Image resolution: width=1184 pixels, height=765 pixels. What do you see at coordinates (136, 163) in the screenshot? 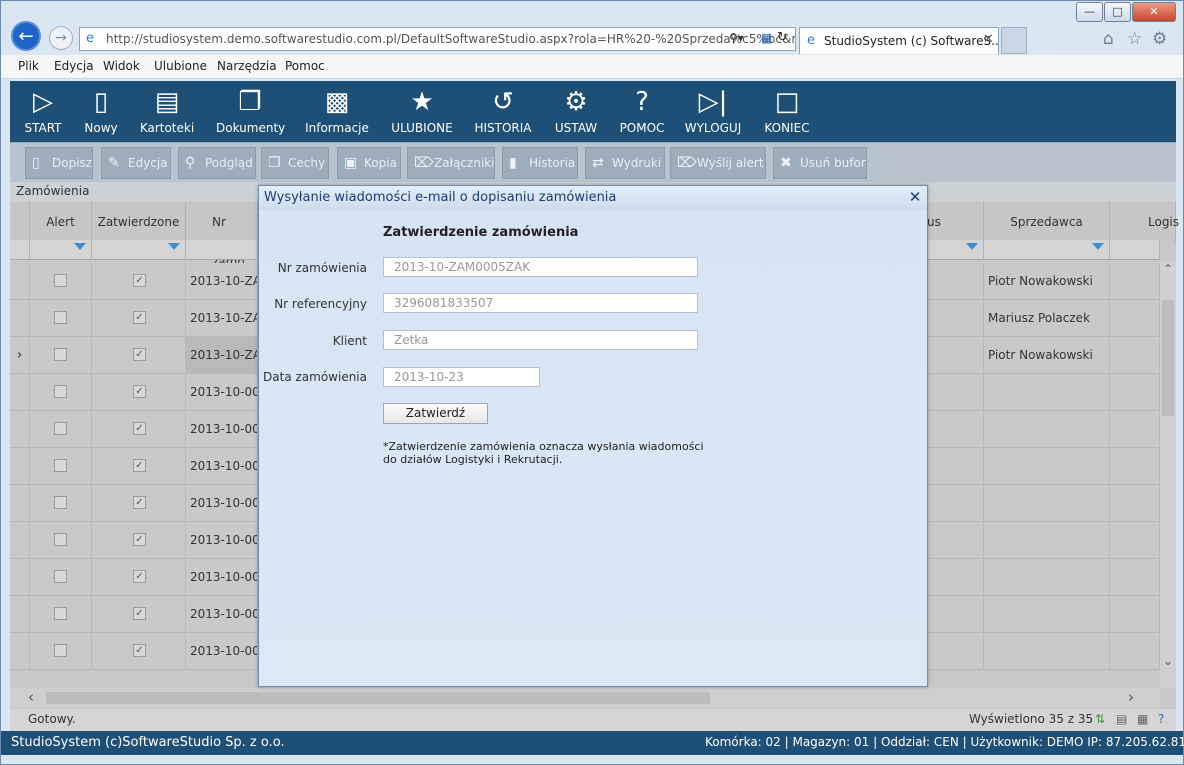
I see `edycja-button: ✎ Edycja` at bounding box center [136, 163].